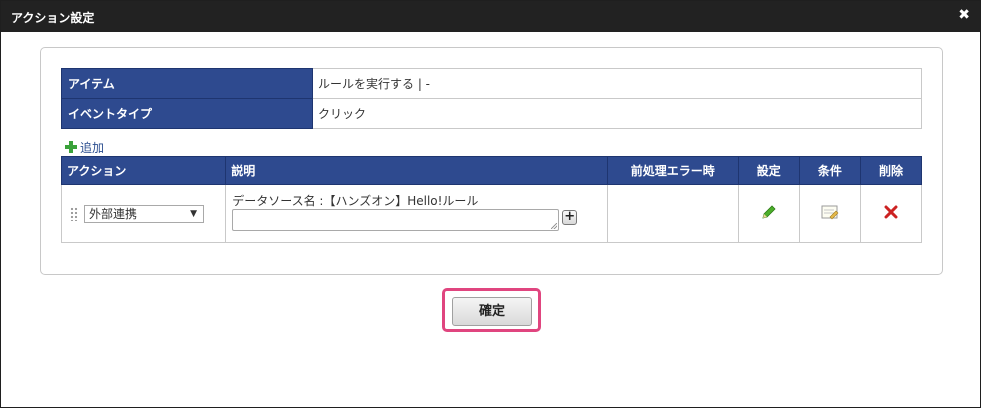 The height and width of the screenshot is (408, 981). I want to click on action-cell: 外部連携 ▼, so click(143, 213).